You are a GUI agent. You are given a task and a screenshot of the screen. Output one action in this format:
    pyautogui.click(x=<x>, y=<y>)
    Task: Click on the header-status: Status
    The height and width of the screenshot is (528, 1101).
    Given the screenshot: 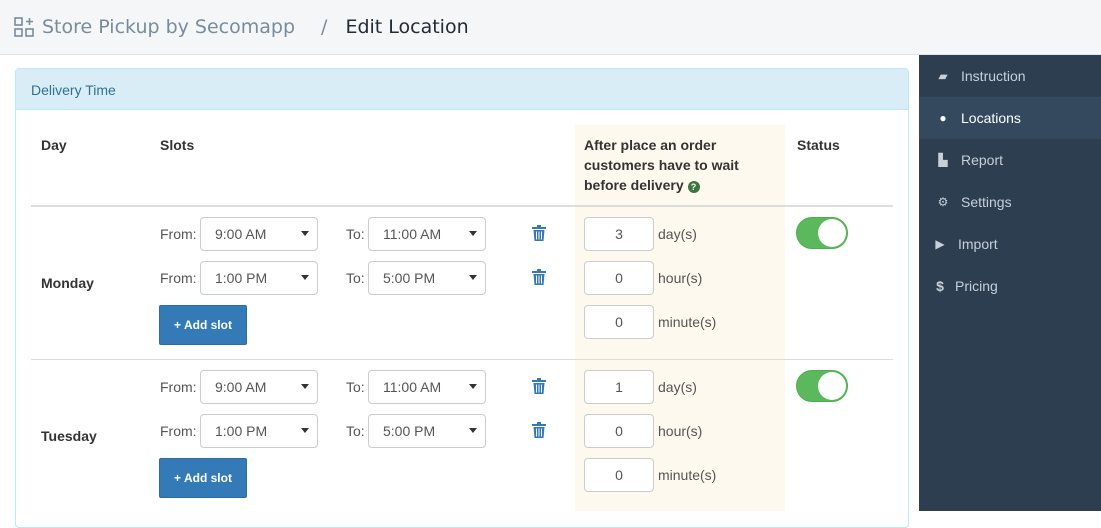 What is the action you would take?
    pyautogui.click(x=818, y=145)
    